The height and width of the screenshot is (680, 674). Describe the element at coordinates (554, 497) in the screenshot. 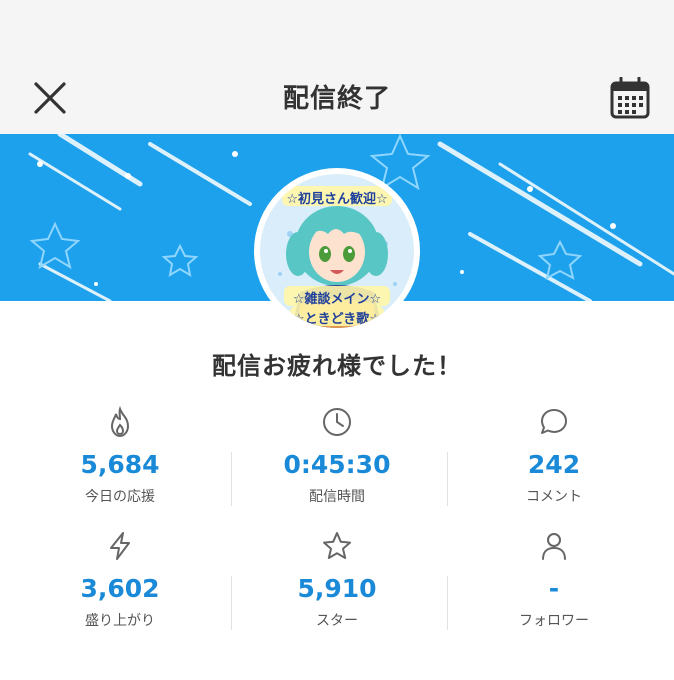

I see `stat-label: コメント` at that location.